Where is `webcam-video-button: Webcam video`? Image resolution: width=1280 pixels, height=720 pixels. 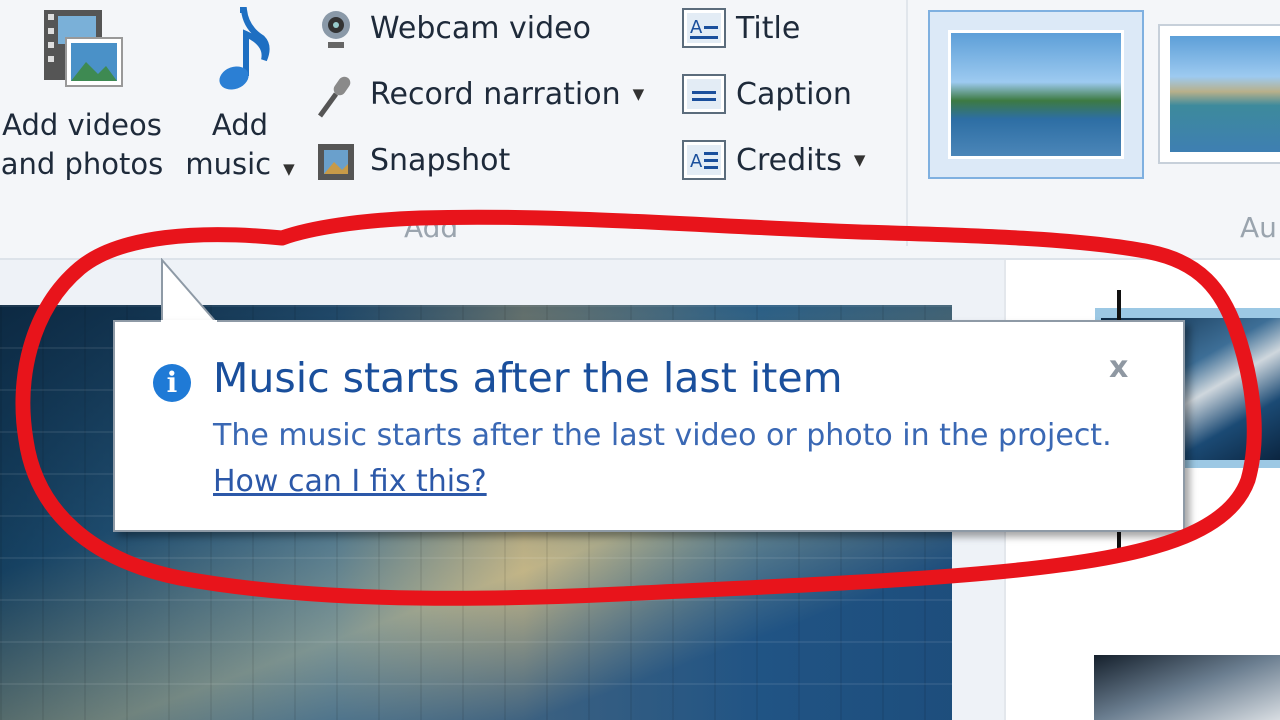 webcam-video-button: Webcam video is located at coordinates (453, 28).